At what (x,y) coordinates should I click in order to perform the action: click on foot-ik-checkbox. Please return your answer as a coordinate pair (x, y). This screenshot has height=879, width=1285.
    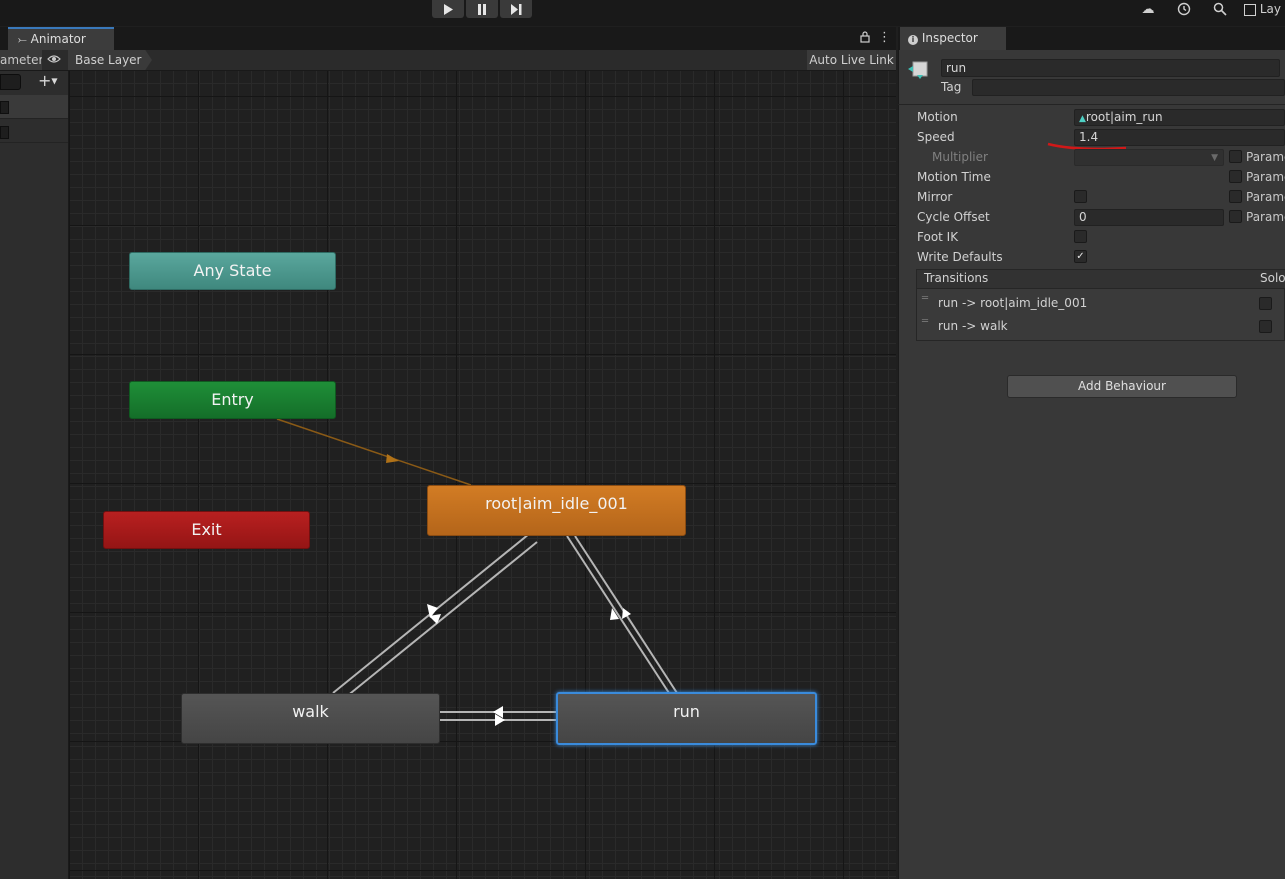
    Looking at the image, I should click on (1080, 236).